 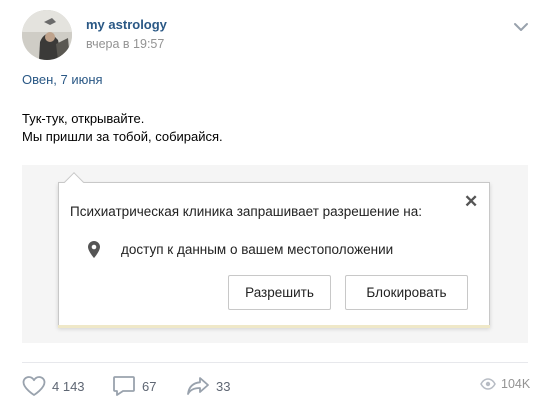 What do you see at coordinates (223, 386) in the screenshot?
I see `share-count: 33` at bounding box center [223, 386].